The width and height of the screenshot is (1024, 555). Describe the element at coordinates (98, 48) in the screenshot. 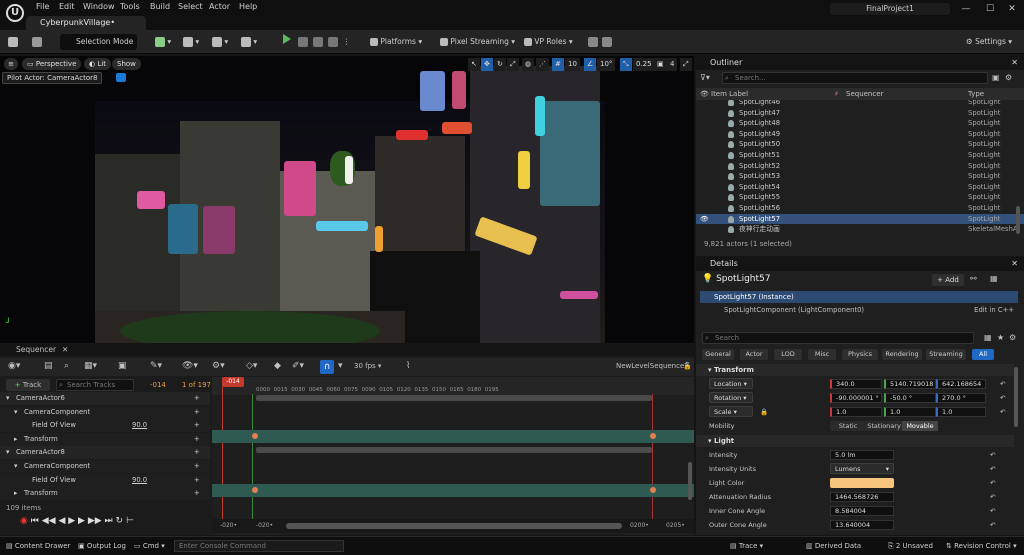

I see `selection-mode-dropdown: Selection Mode ▾` at that location.